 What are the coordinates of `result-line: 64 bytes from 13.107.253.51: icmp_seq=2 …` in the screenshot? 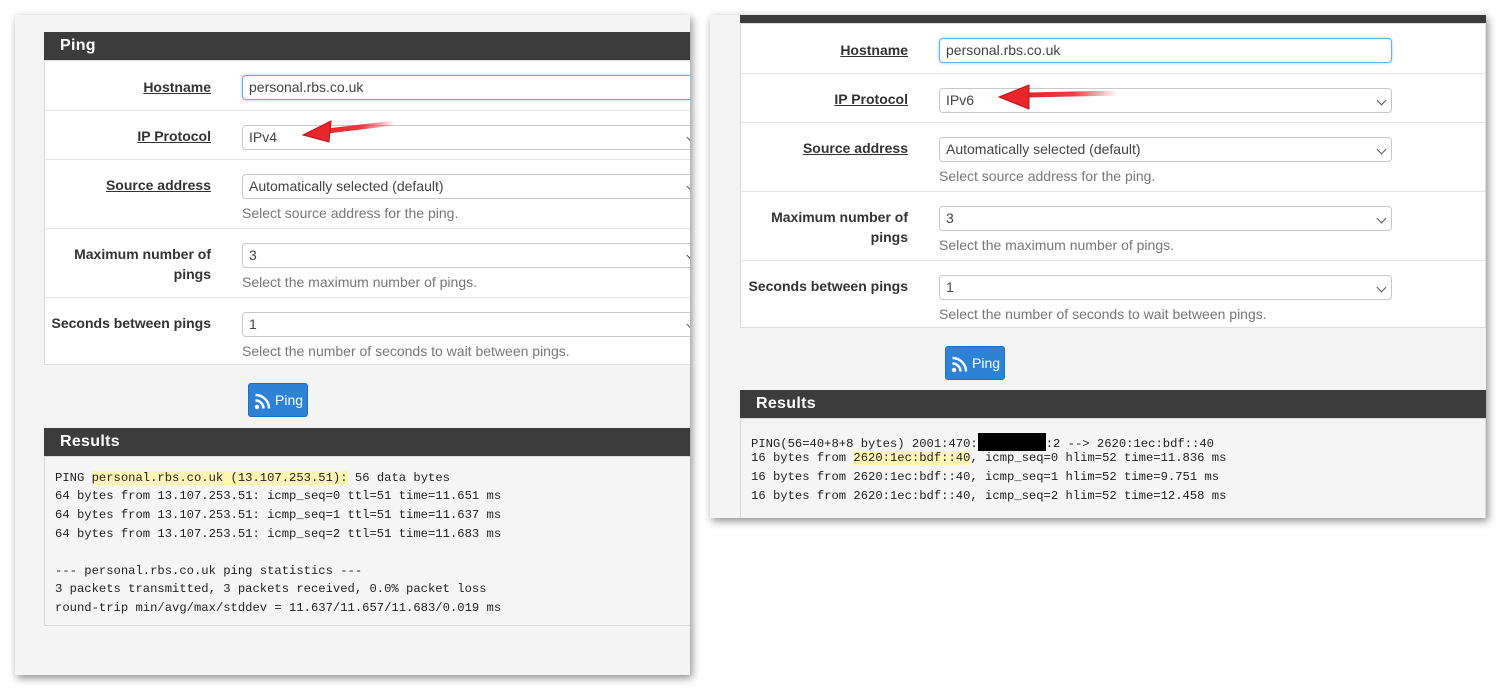 It's located at (278, 534).